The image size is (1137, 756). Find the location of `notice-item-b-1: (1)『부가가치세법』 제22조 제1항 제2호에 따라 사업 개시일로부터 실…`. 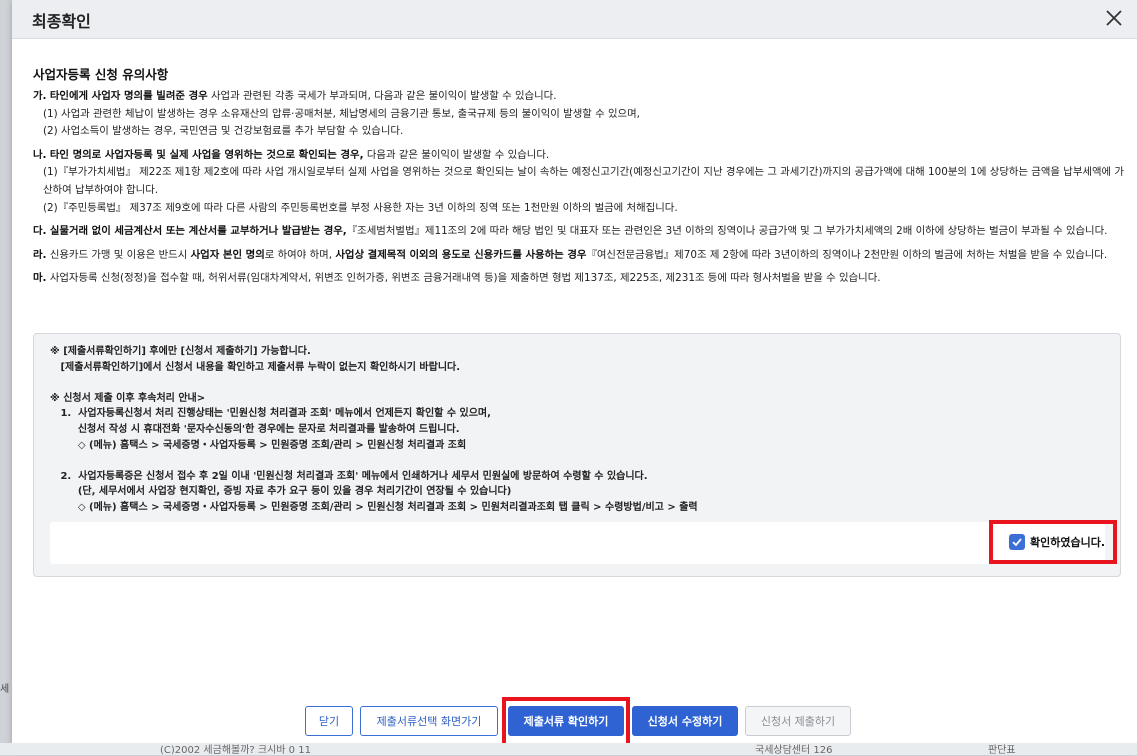

notice-item-b-1: (1)『부가가치세법』 제22조 제1항 제2호에 따라 사업 개시일로부터 실… is located at coordinates (583, 181).